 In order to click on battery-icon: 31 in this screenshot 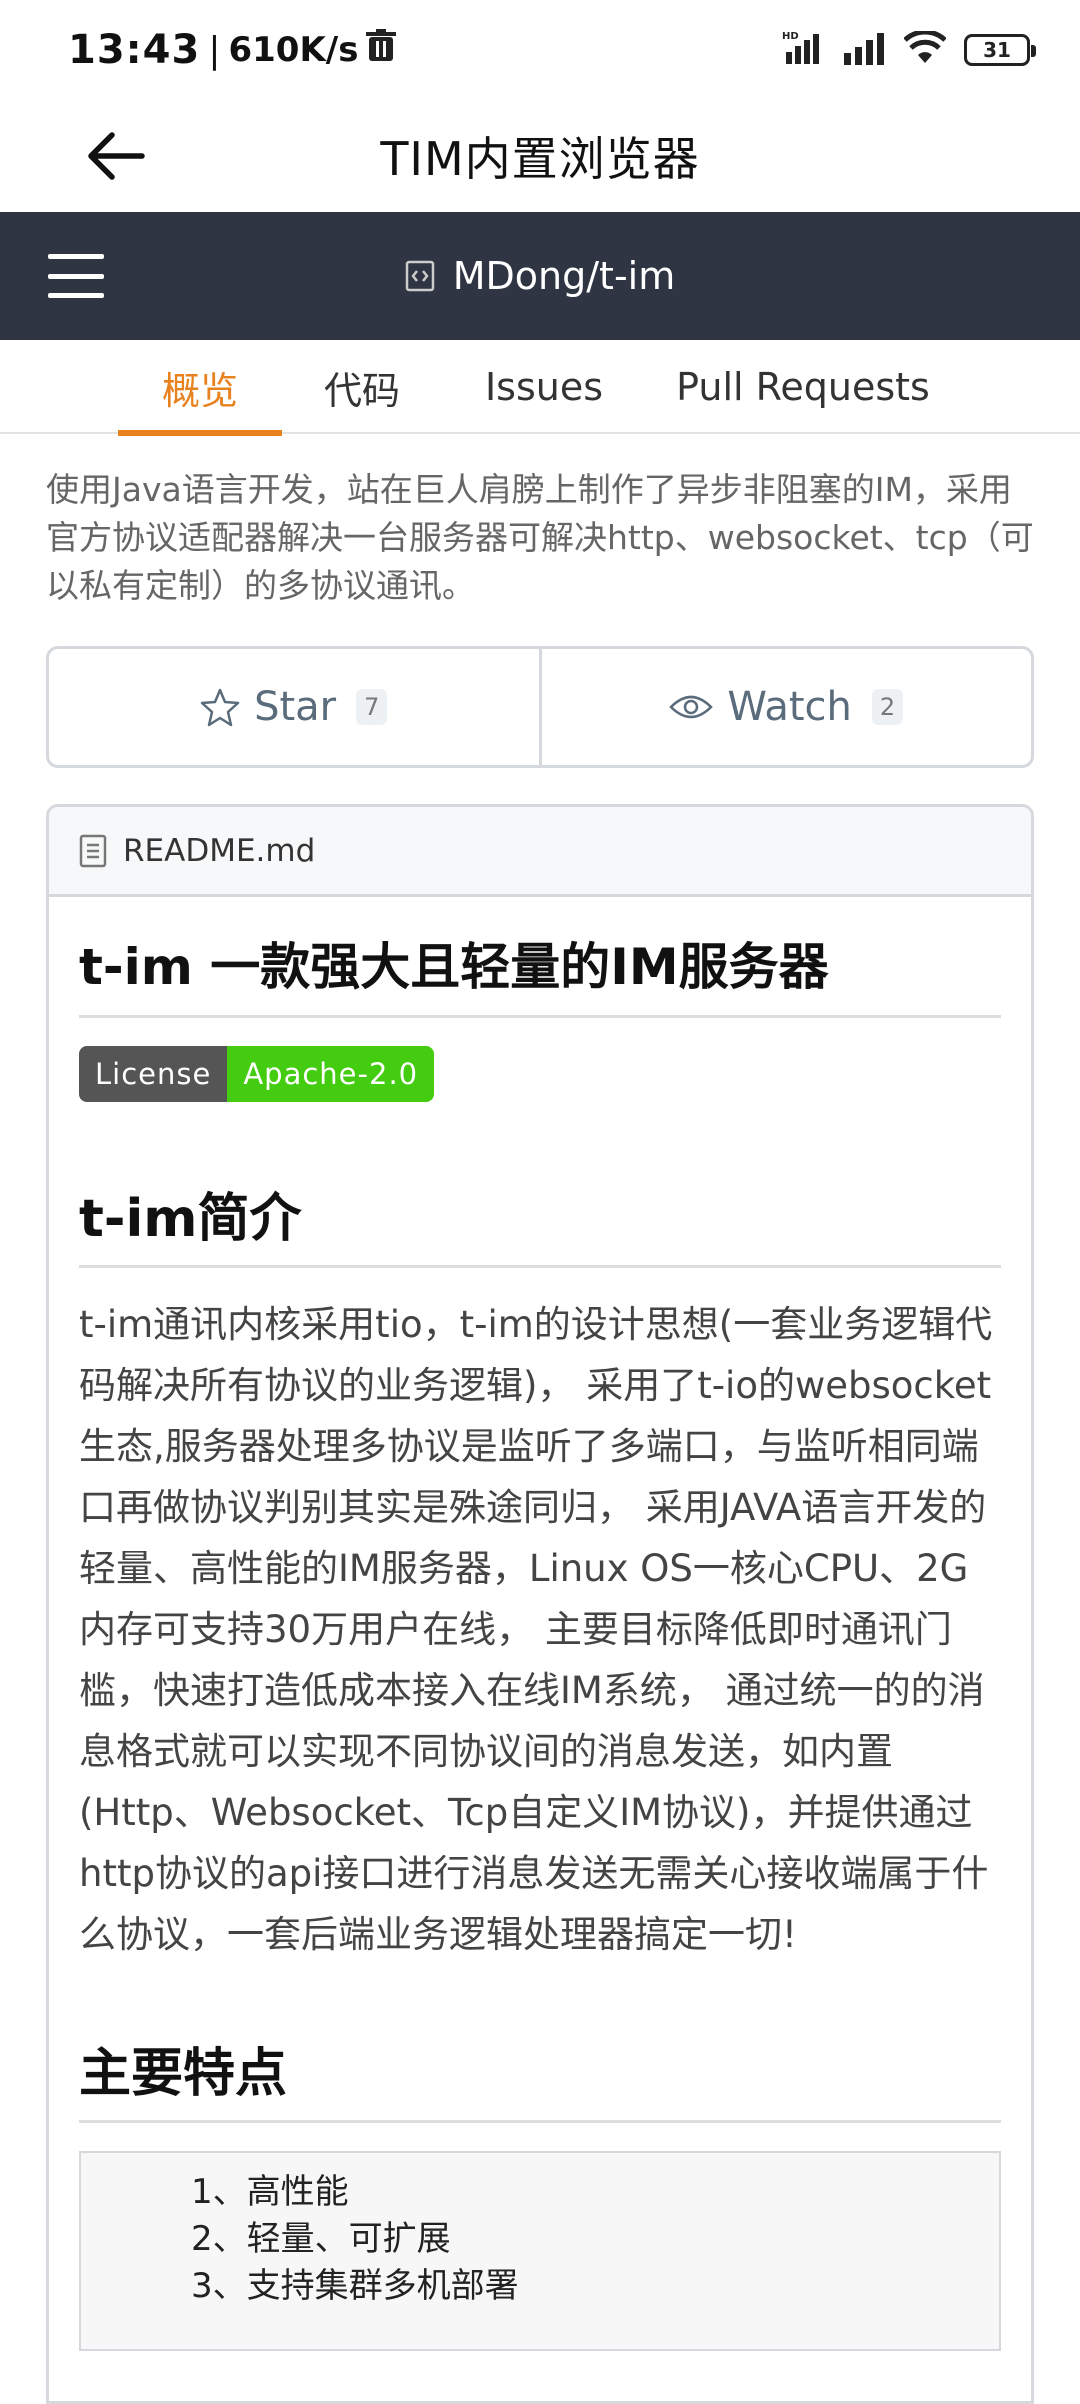, I will do `click(1000, 50)`.